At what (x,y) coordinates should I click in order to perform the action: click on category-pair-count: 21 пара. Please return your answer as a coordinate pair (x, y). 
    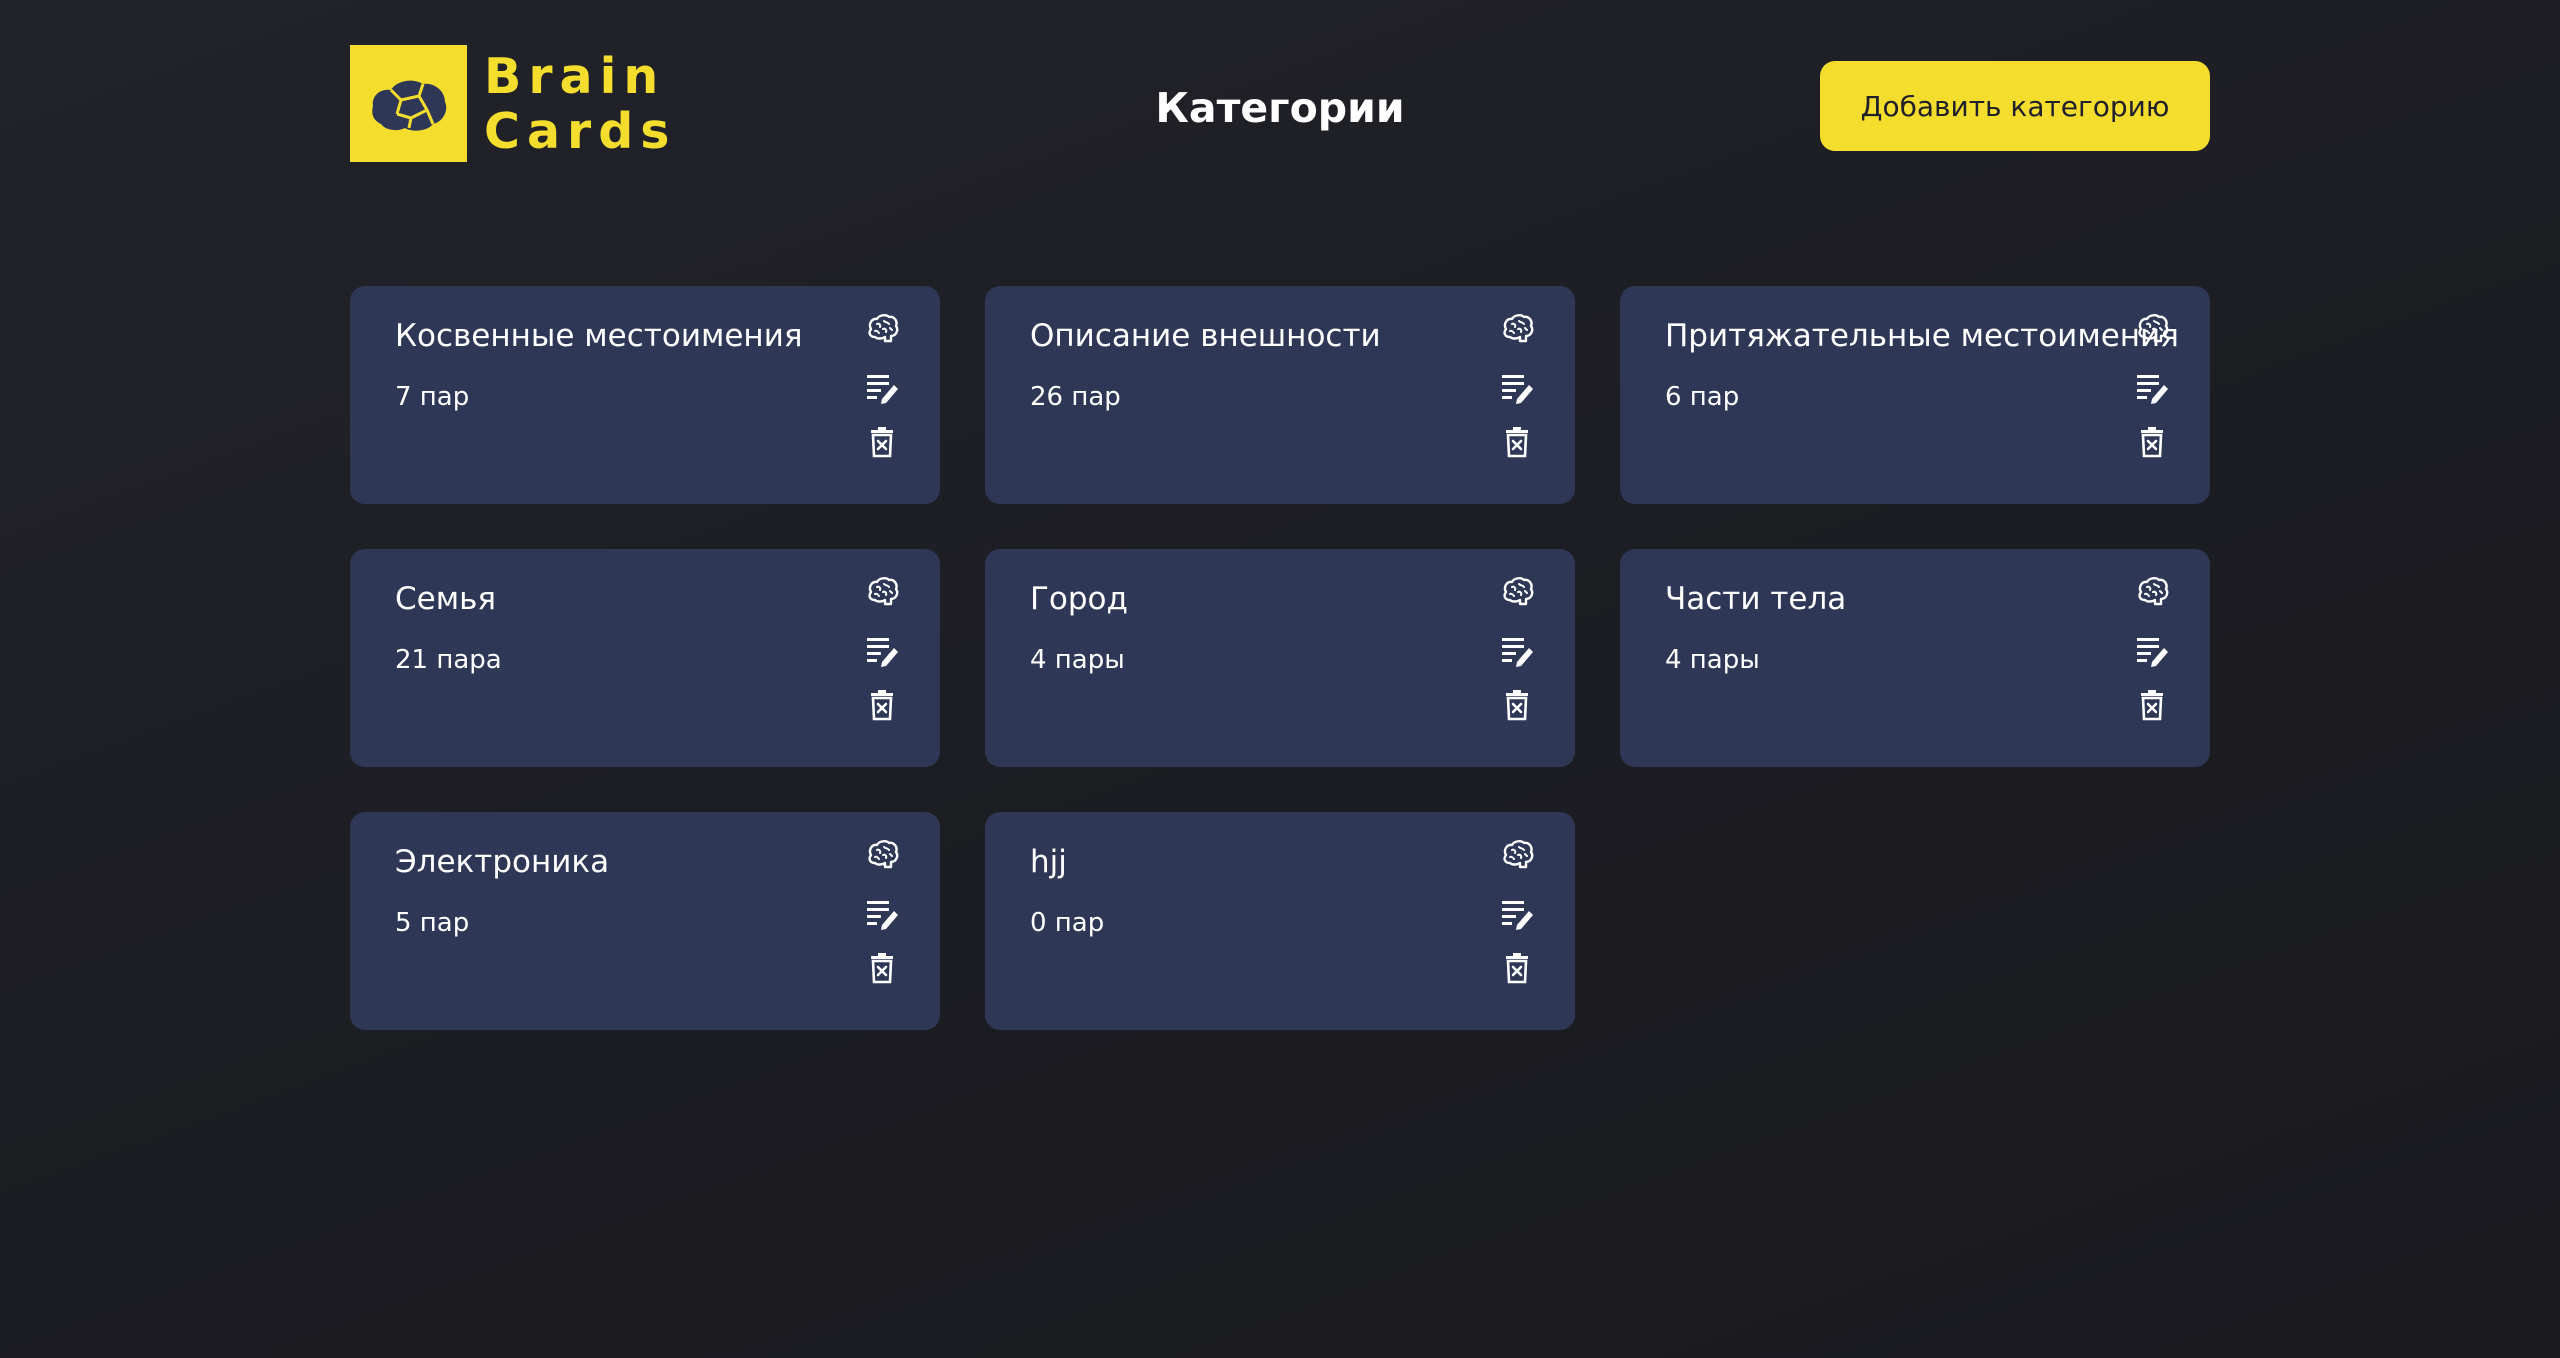
    Looking at the image, I should click on (448, 660).